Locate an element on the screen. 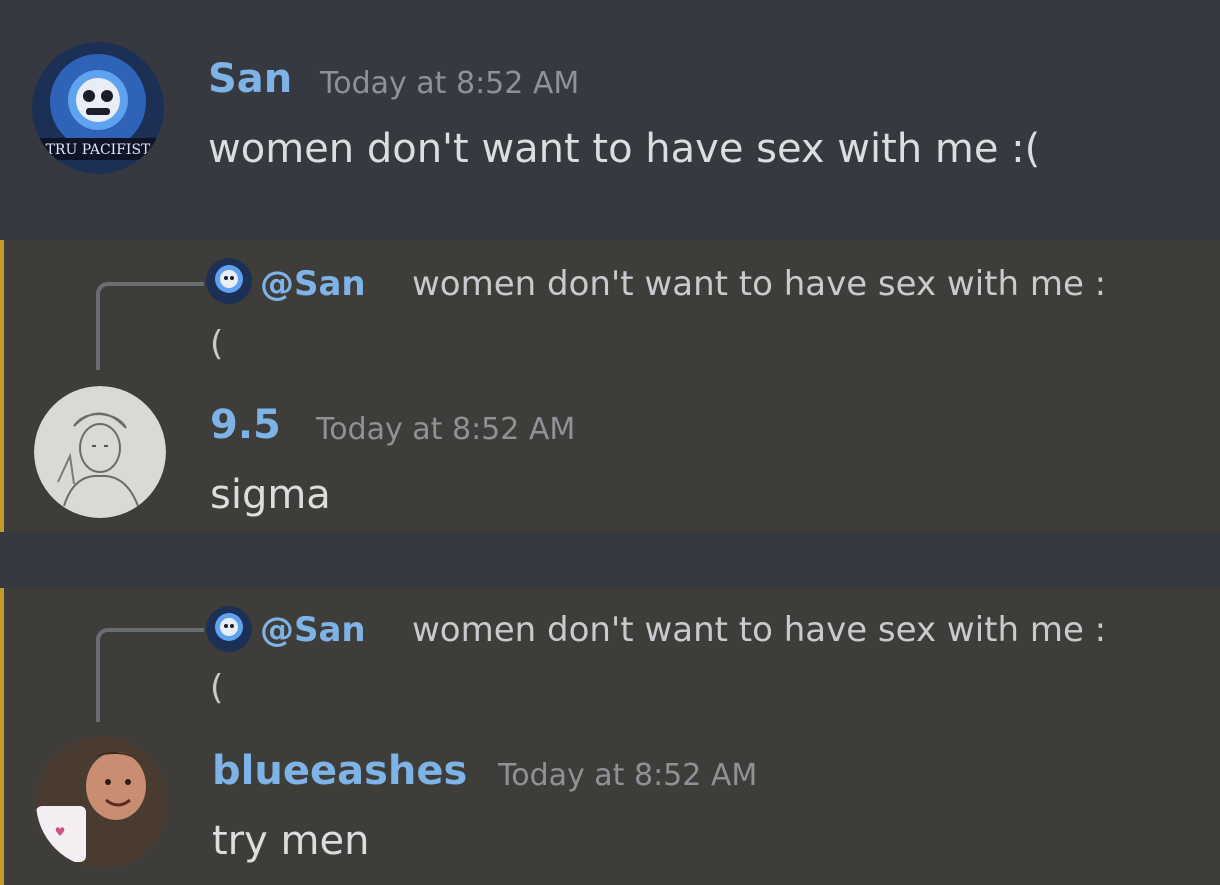  author-name: 9.5 is located at coordinates (245, 425).